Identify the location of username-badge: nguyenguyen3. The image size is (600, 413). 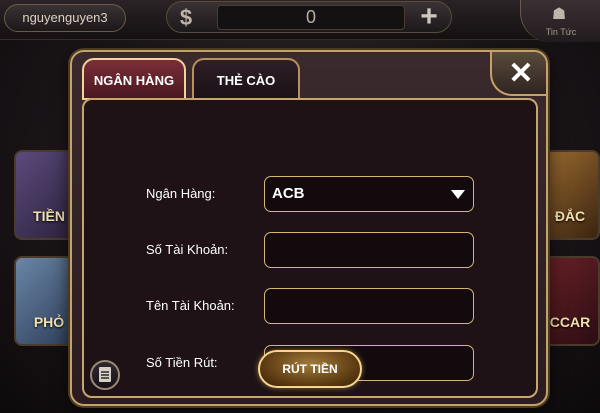
(65, 18).